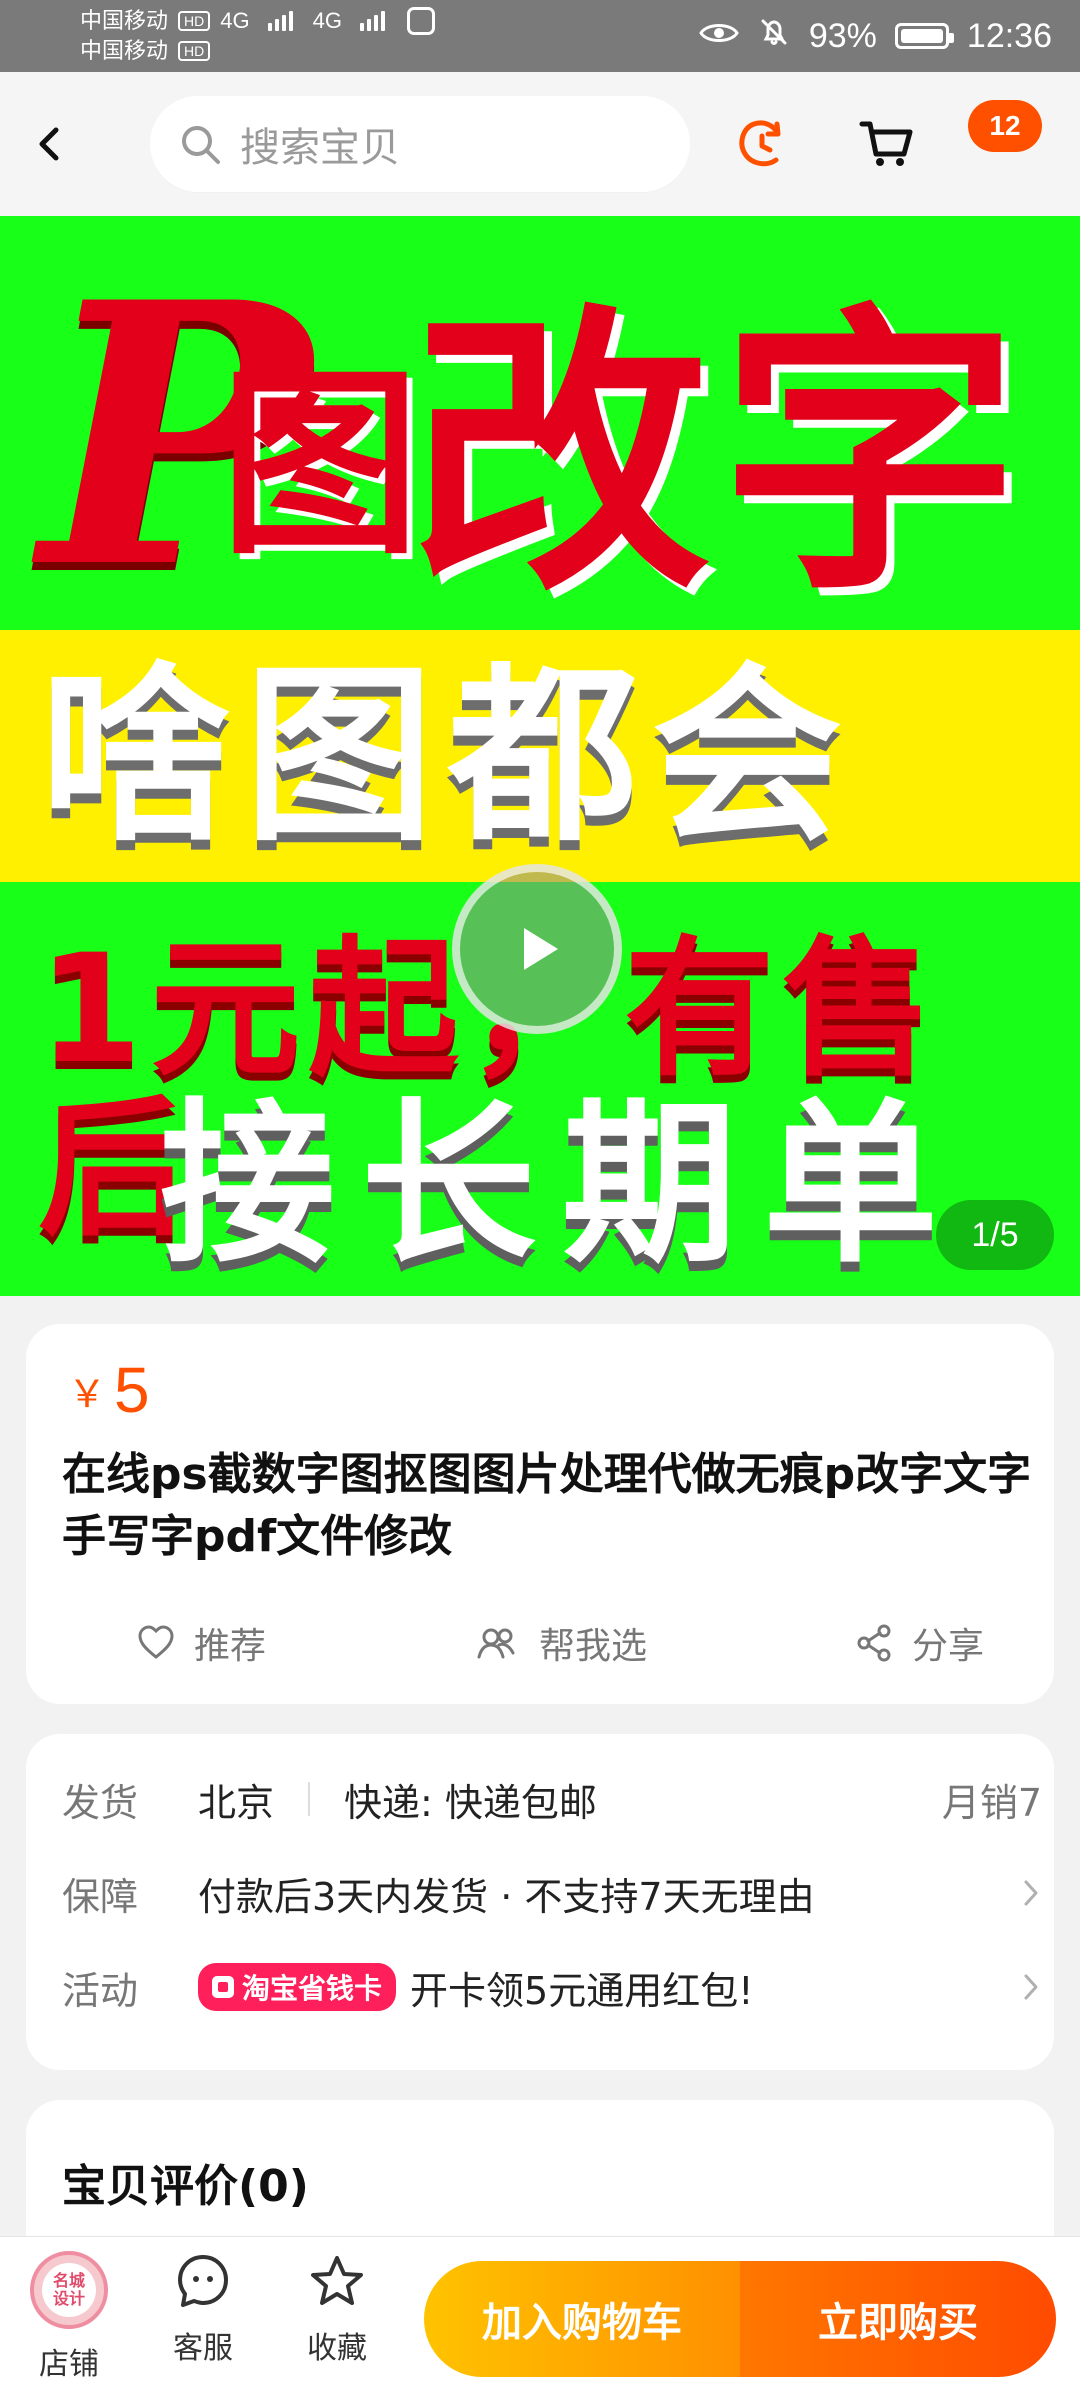  Describe the element at coordinates (124, 20) in the screenshot. I see `carrier-name-1: 中国移动` at that location.